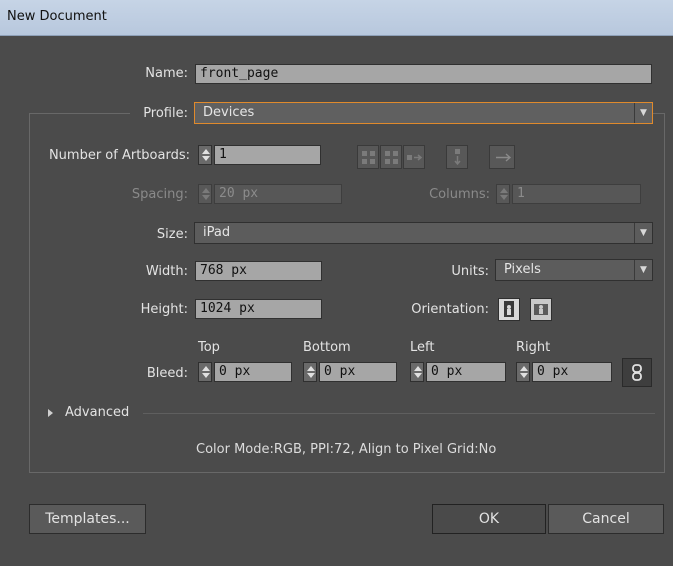 The image size is (673, 566). Describe the element at coordinates (457, 157) in the screenshot. I see `arrange-by-column-icon` at that location.